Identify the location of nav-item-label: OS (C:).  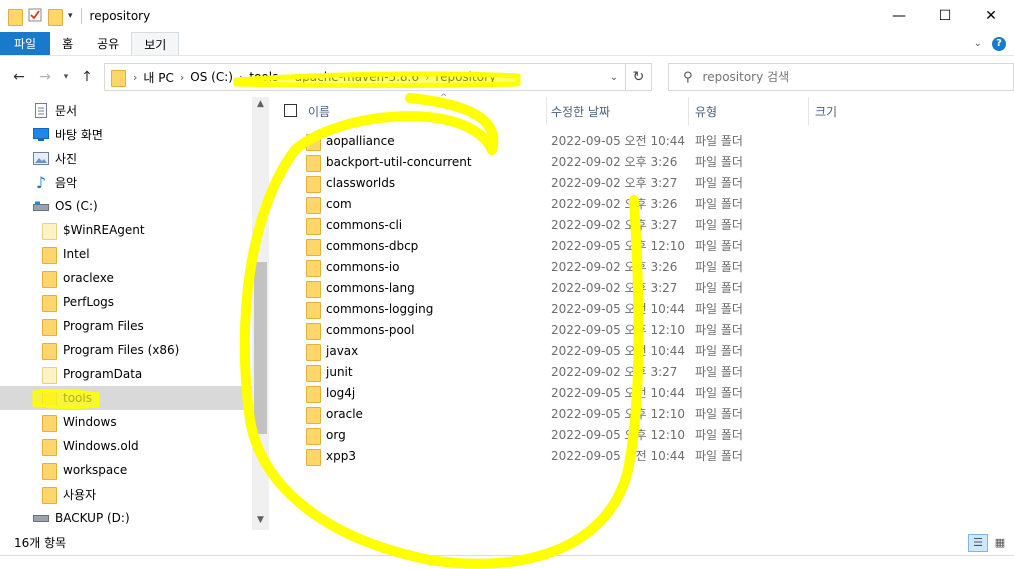
(76, 206).